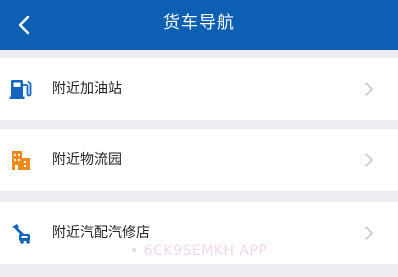  I want to click on logistics-park-icon, so click(21, 160).